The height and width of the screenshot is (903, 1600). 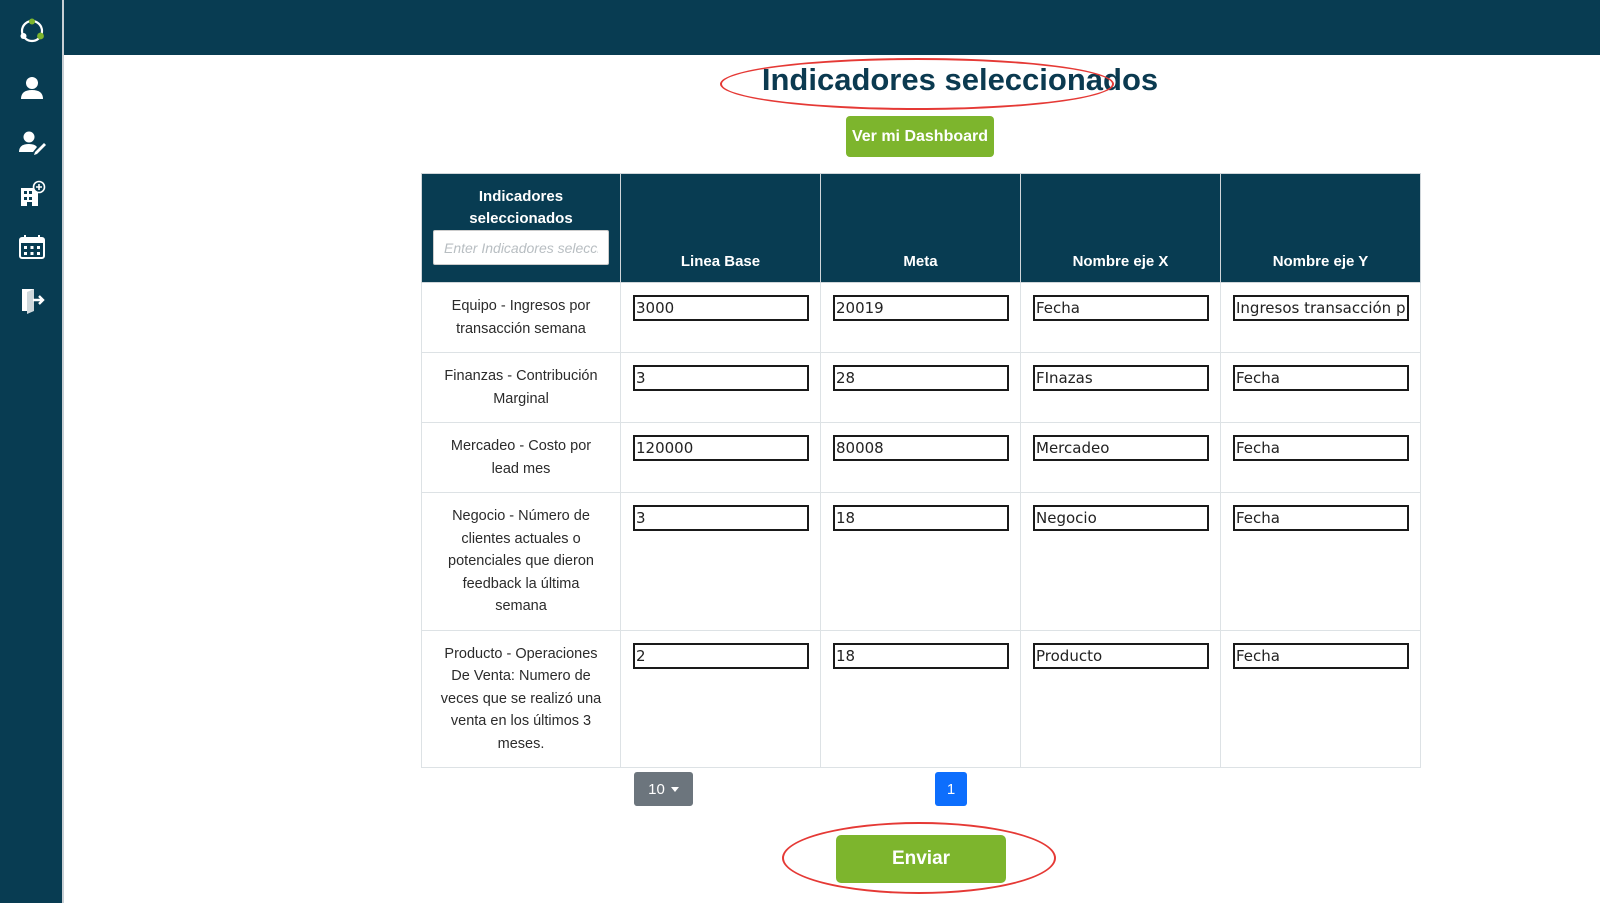 What do you see at coordinates (656, 789) in the screenshot?
I see `page-size-value: 10` at bounding box center [656, 789].